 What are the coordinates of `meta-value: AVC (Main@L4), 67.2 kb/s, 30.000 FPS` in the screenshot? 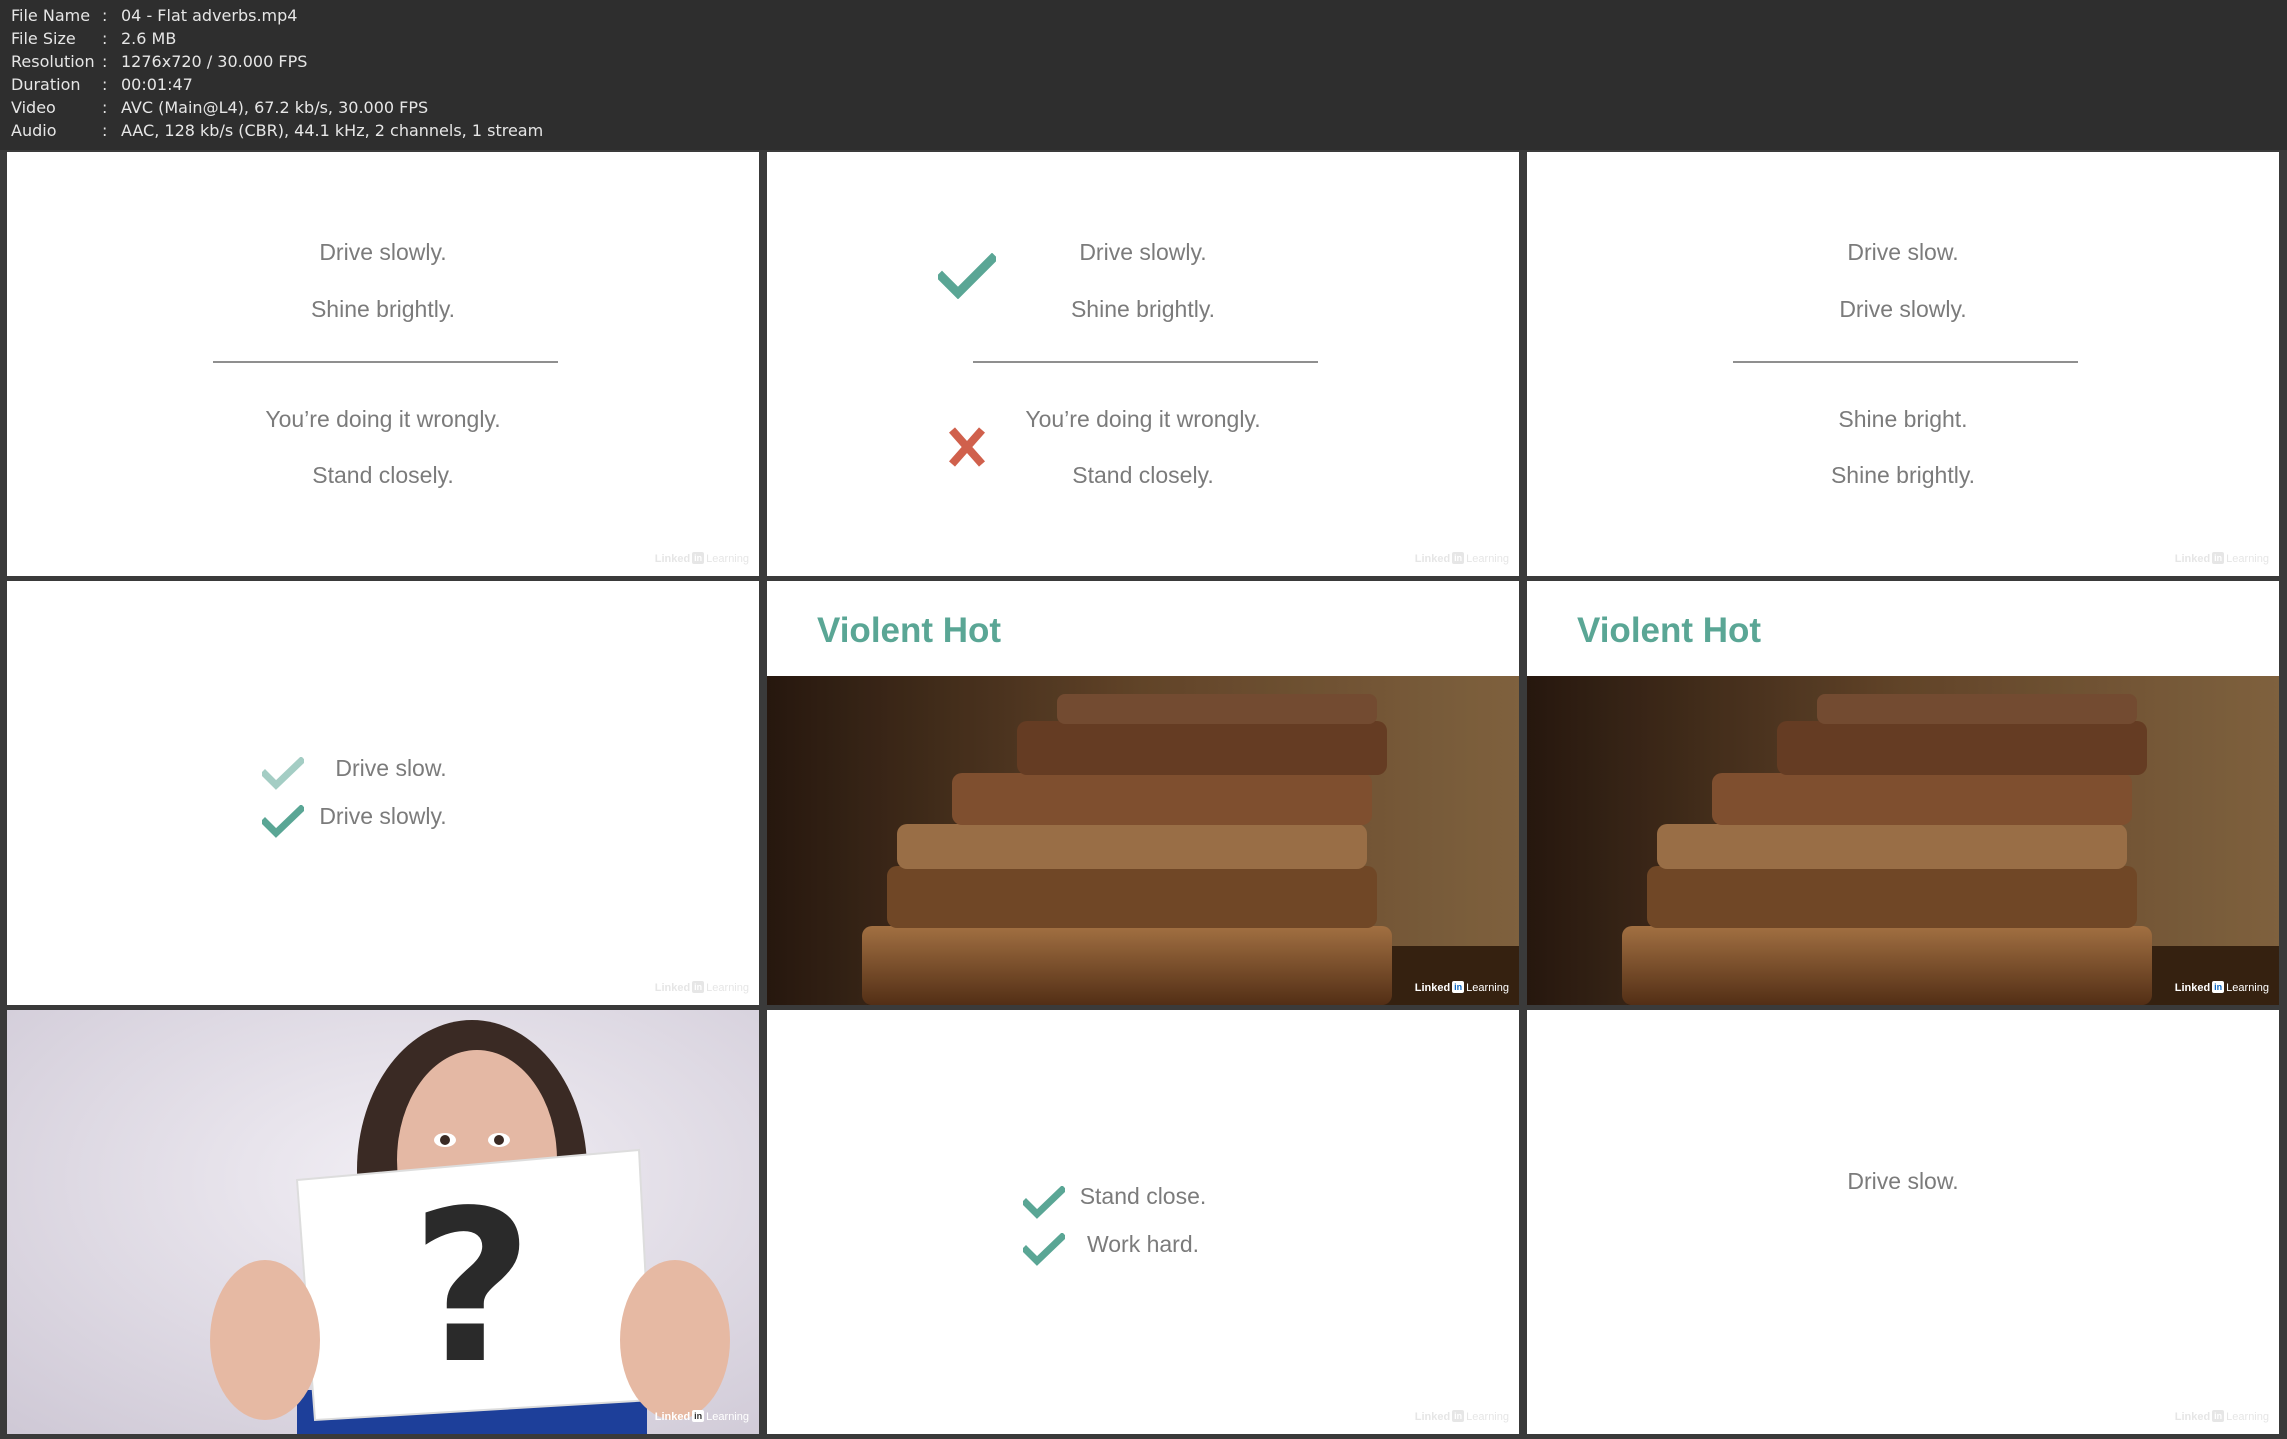 It's located at (275, 107).